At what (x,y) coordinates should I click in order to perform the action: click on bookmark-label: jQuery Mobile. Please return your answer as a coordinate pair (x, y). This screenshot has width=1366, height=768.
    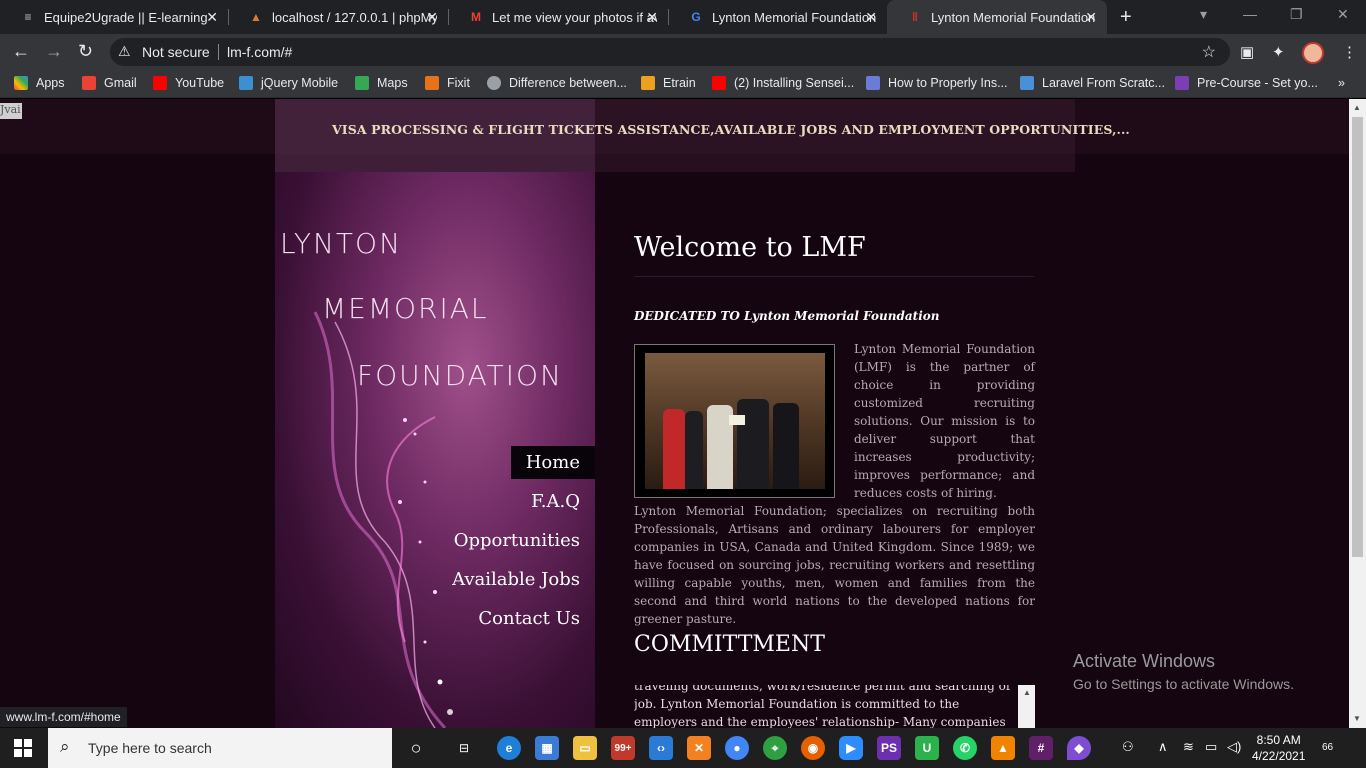
    Looking at the image, I should click on (300, 83).